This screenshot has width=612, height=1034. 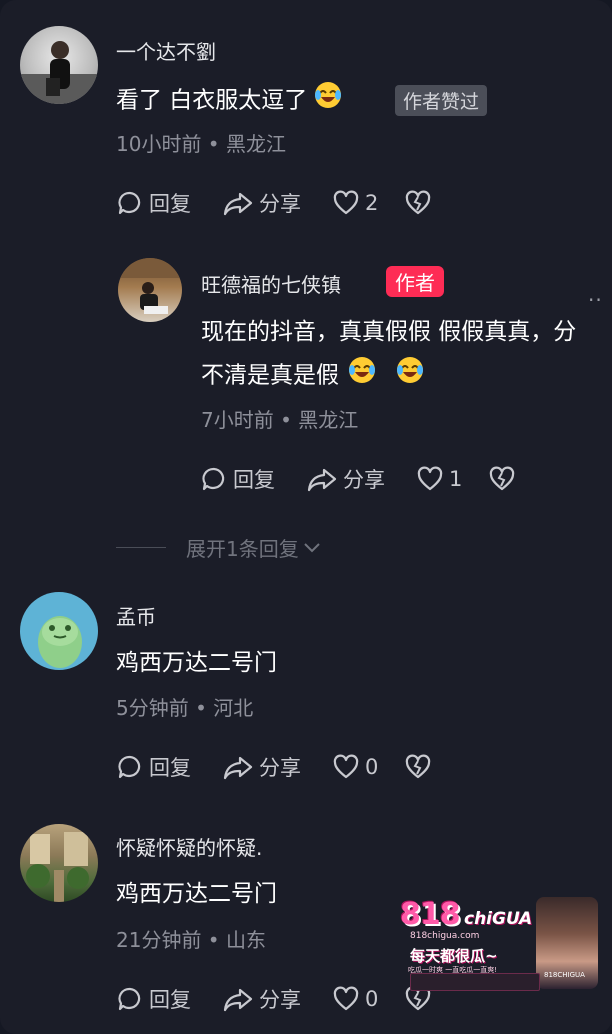 What do you see at coordinates (313, 376) in the screenshot?
I see `comment-text: 不清是真是假` at bounding box center [313, 376].